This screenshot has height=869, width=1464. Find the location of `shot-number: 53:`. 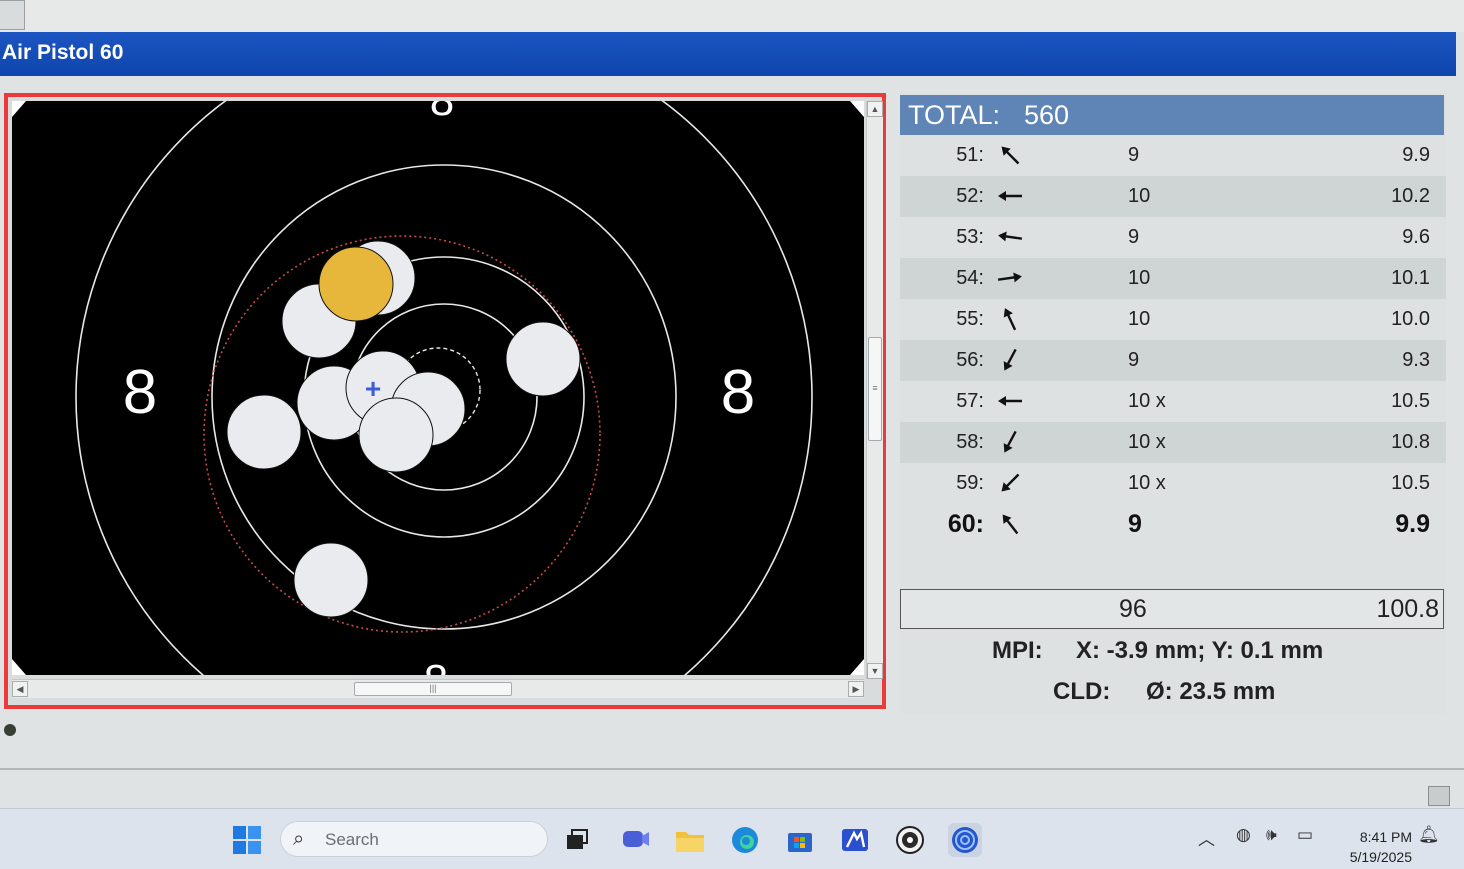

shot-number: 53: is located at coordinates (970, 237).